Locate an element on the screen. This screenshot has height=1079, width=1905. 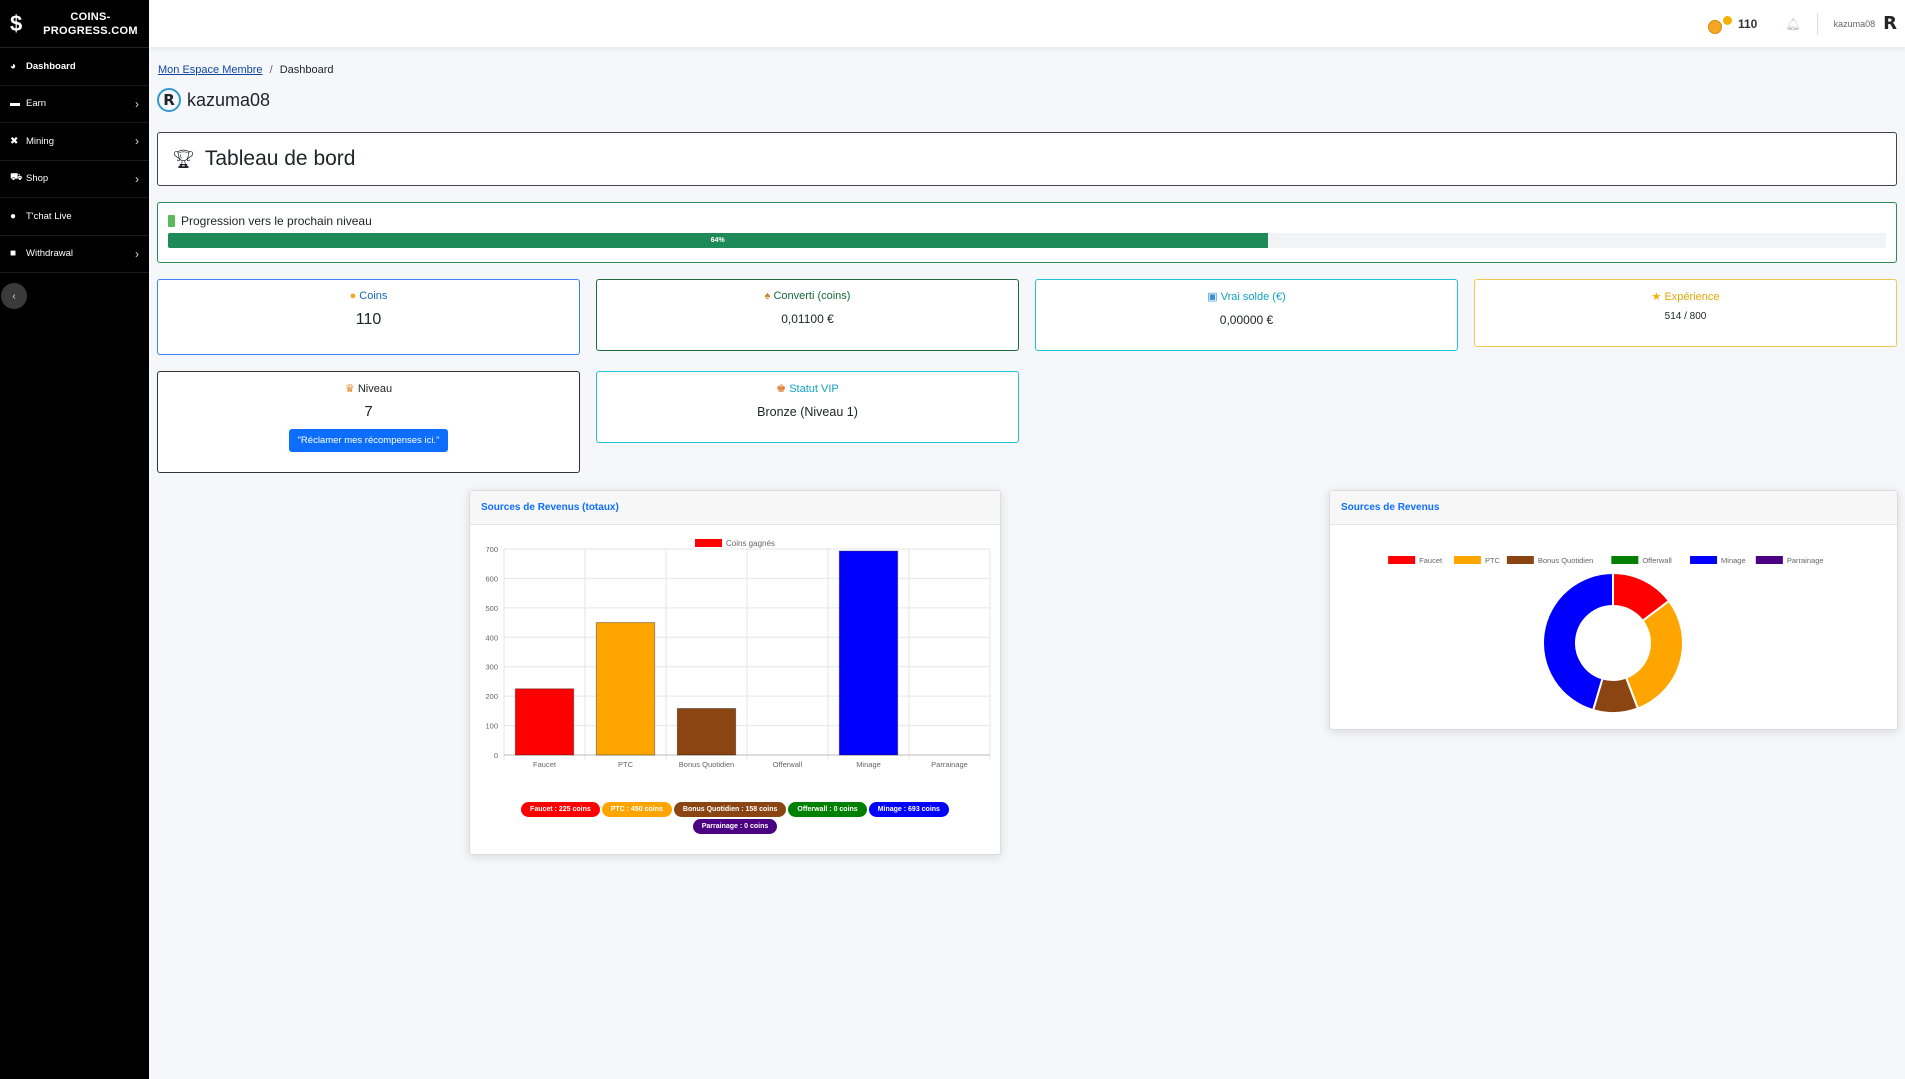
legend-label: Offerwall is located at coordinates (1657, 560).